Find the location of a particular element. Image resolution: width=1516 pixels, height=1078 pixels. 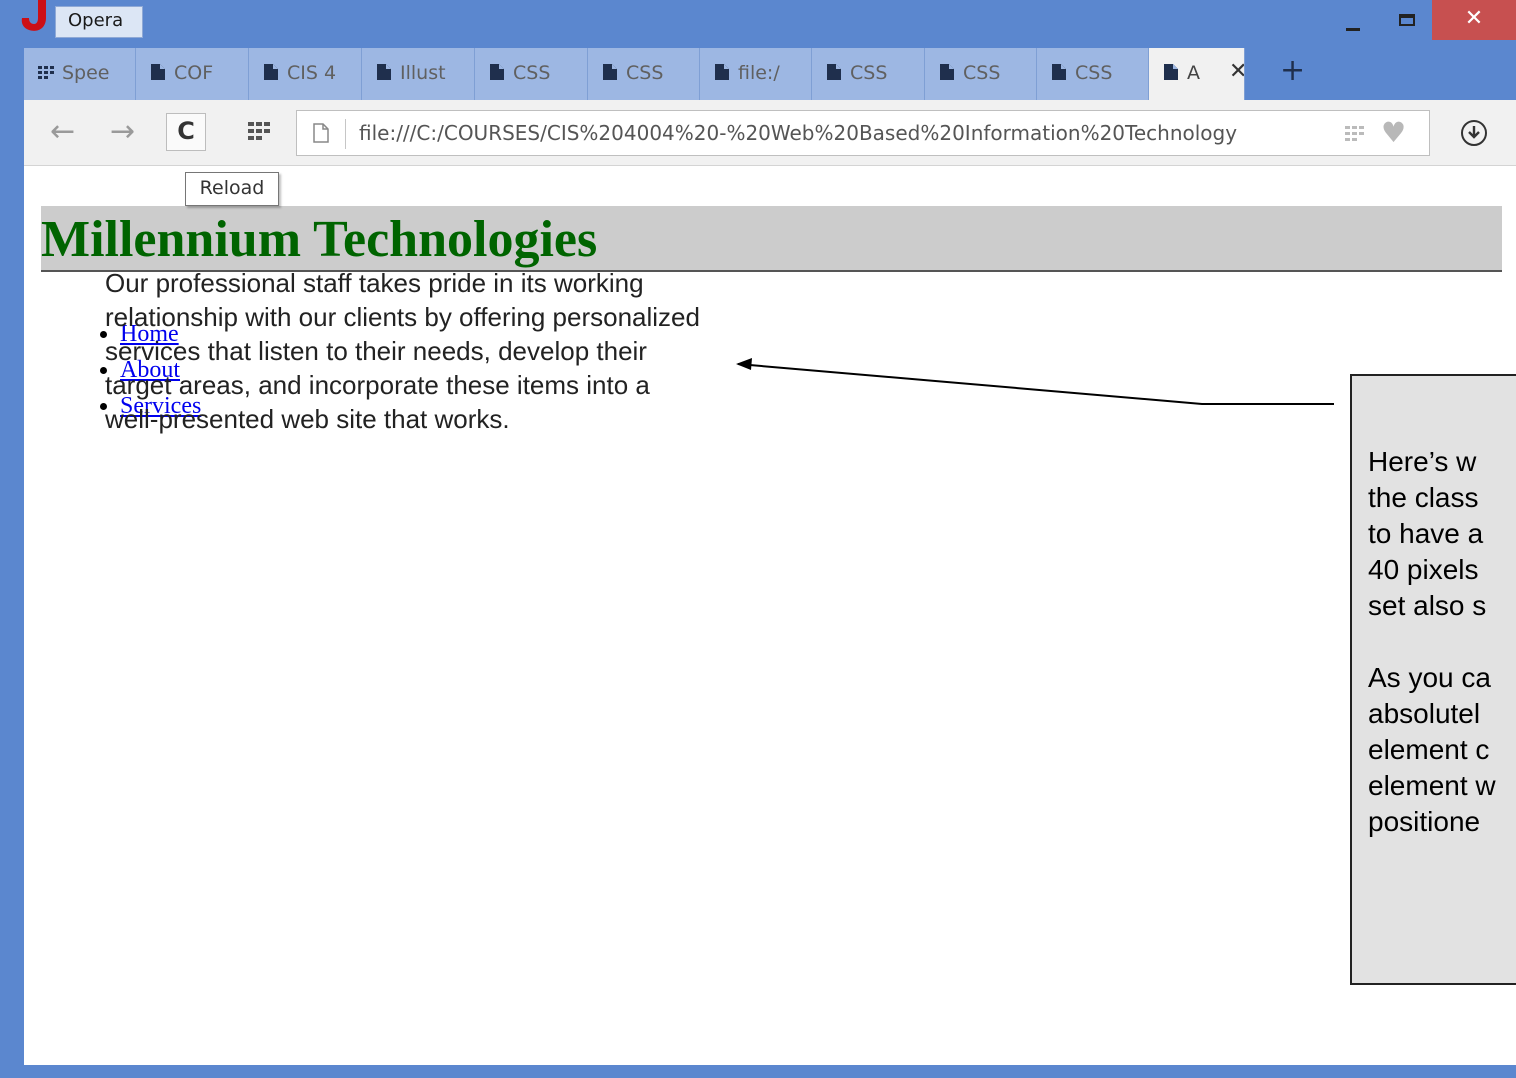

tab-active: A✕ is located at coordinates (1197, 74).